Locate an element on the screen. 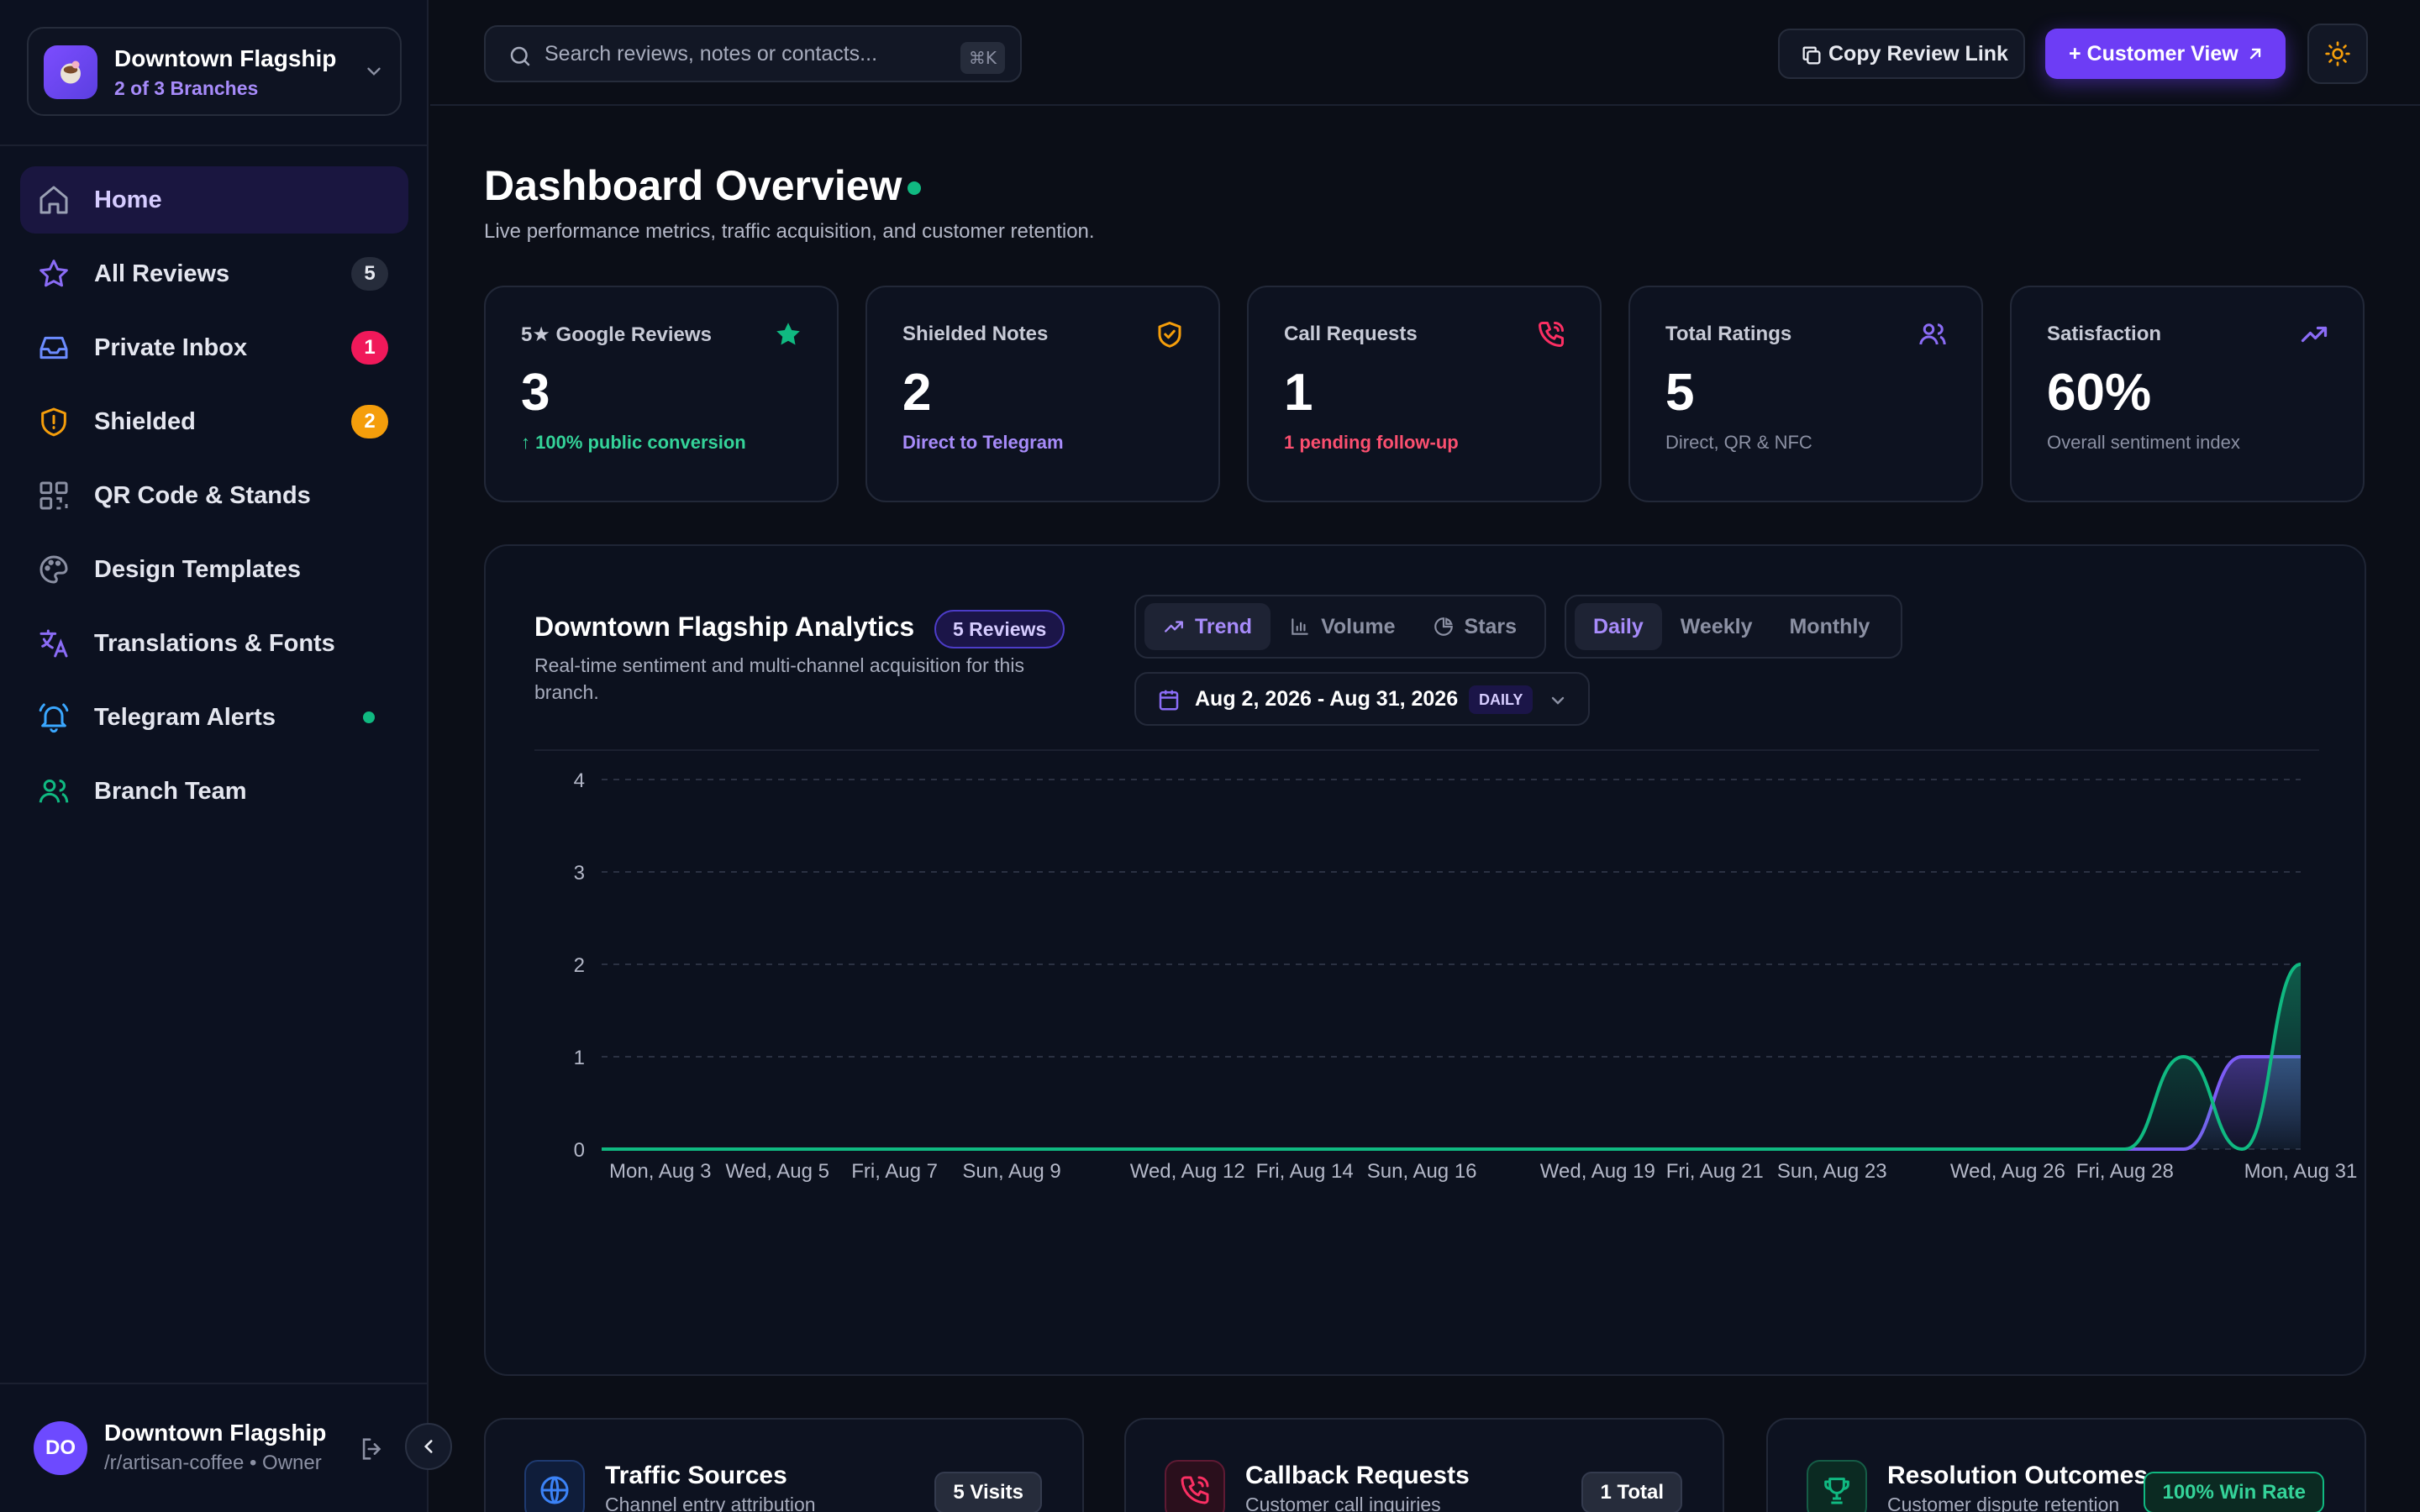 The image size is (2420, 1512). sidebar-item-label: Design Templates is located at coordinates (198, 569).